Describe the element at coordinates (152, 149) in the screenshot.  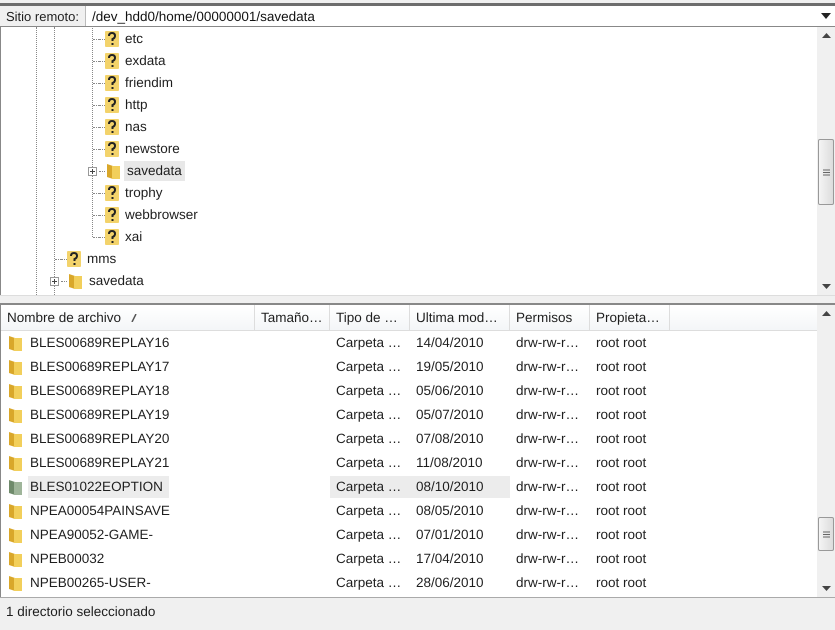
I see `tree-item-label: newstore` at that location.